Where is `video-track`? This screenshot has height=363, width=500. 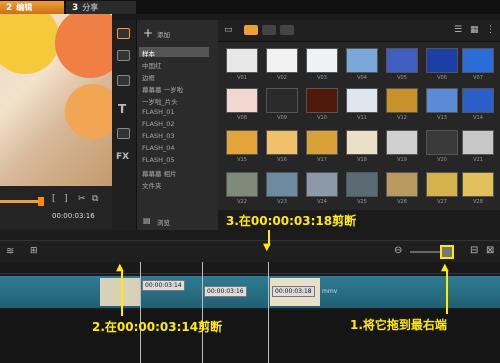 video-track is located at coordinates (250, 292).